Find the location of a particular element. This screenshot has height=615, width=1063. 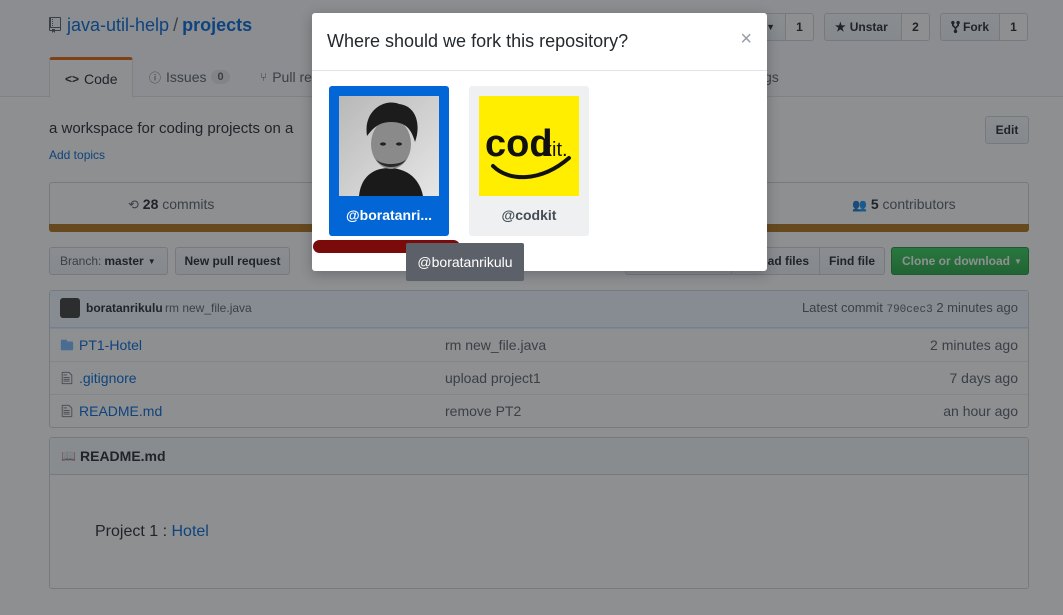

fork-target-codkit: cod kit. @codkit is located at coordinates (529, 161).